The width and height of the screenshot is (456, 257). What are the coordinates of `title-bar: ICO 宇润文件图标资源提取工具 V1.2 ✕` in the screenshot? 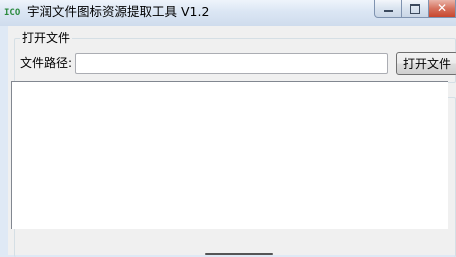 It's located at (228, 13).